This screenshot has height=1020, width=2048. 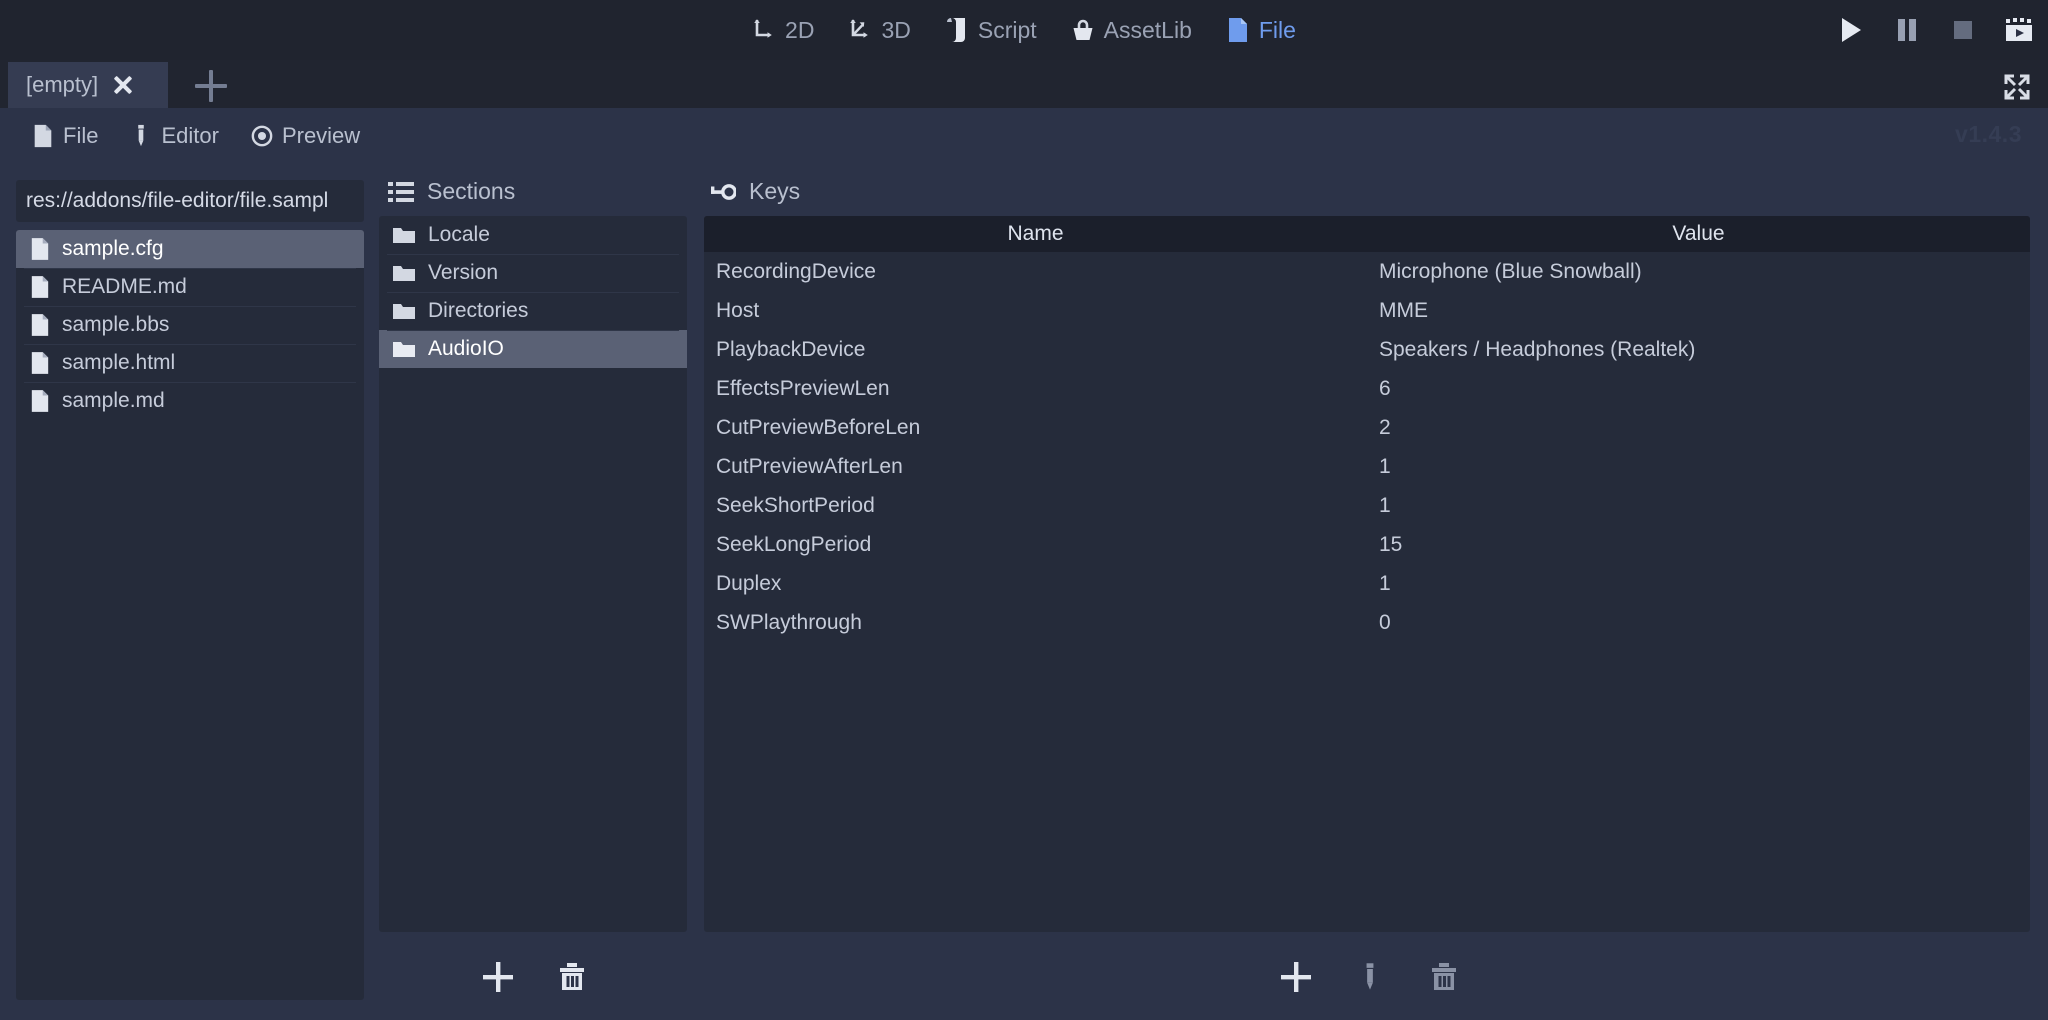 What do you see at coordinates (1385, 427) in the screenshot?
I see `cell-key-value: 2` at bounding box center [1385, 427].